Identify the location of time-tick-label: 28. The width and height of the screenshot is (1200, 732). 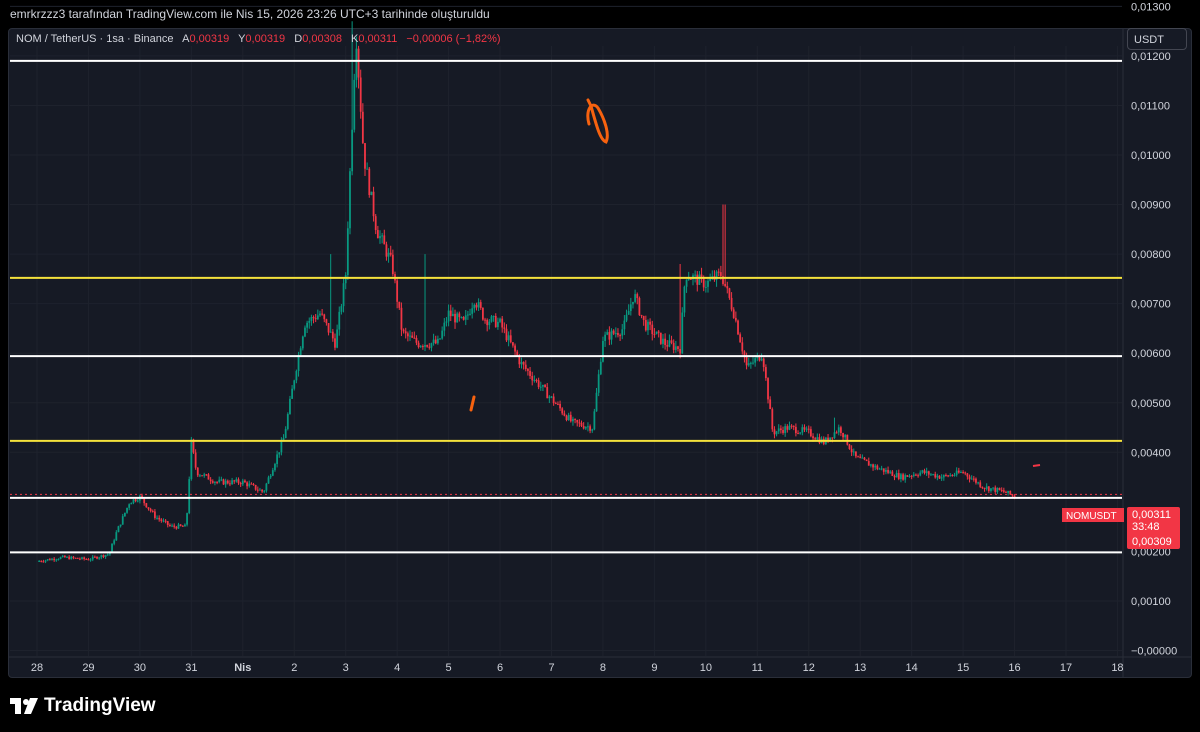
(37, 668).